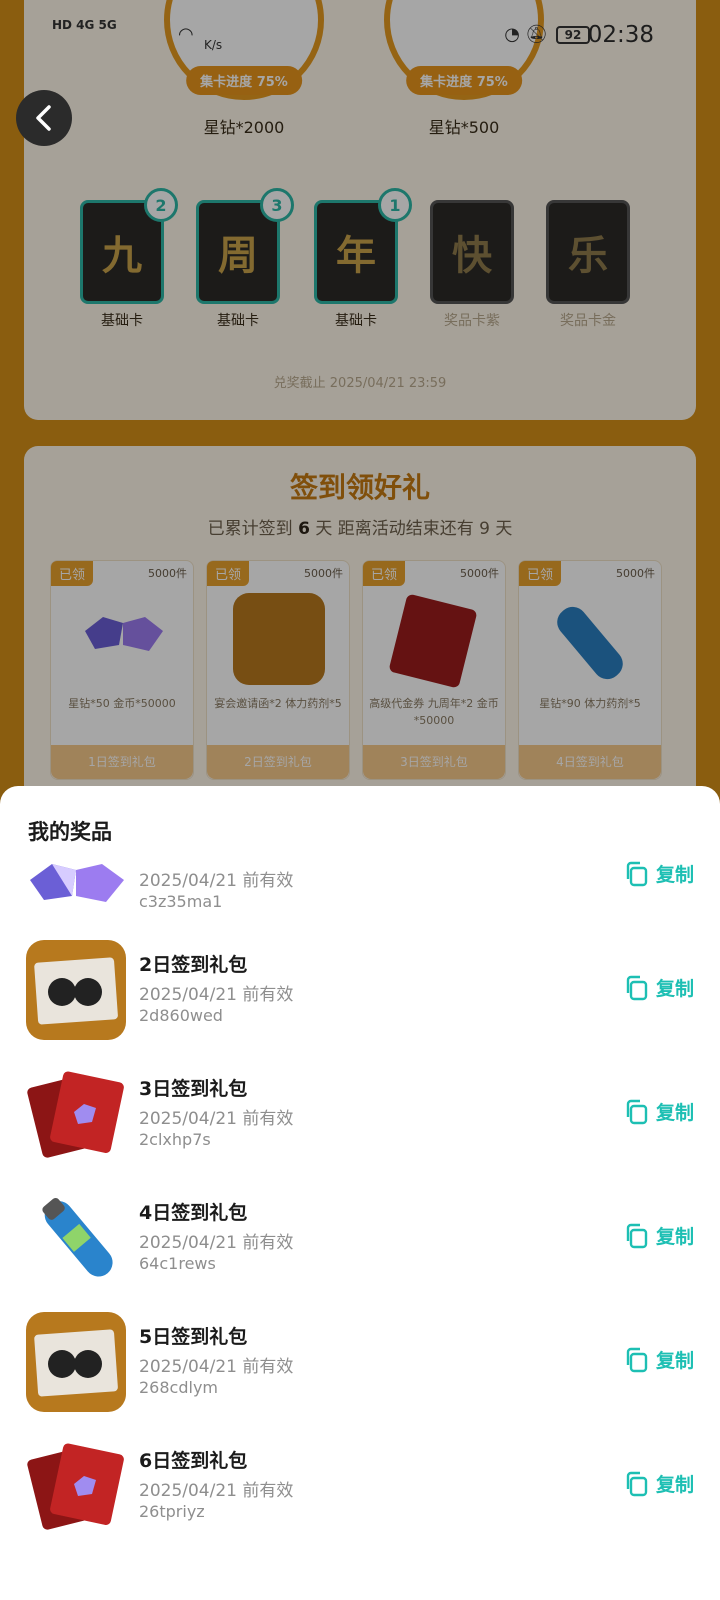 The image size is (720, 1600). What do you see at coordinates (181, 1015) in the screenshot?
I see `prize-code: 2d860wed` at bounding box center [181, 1015].